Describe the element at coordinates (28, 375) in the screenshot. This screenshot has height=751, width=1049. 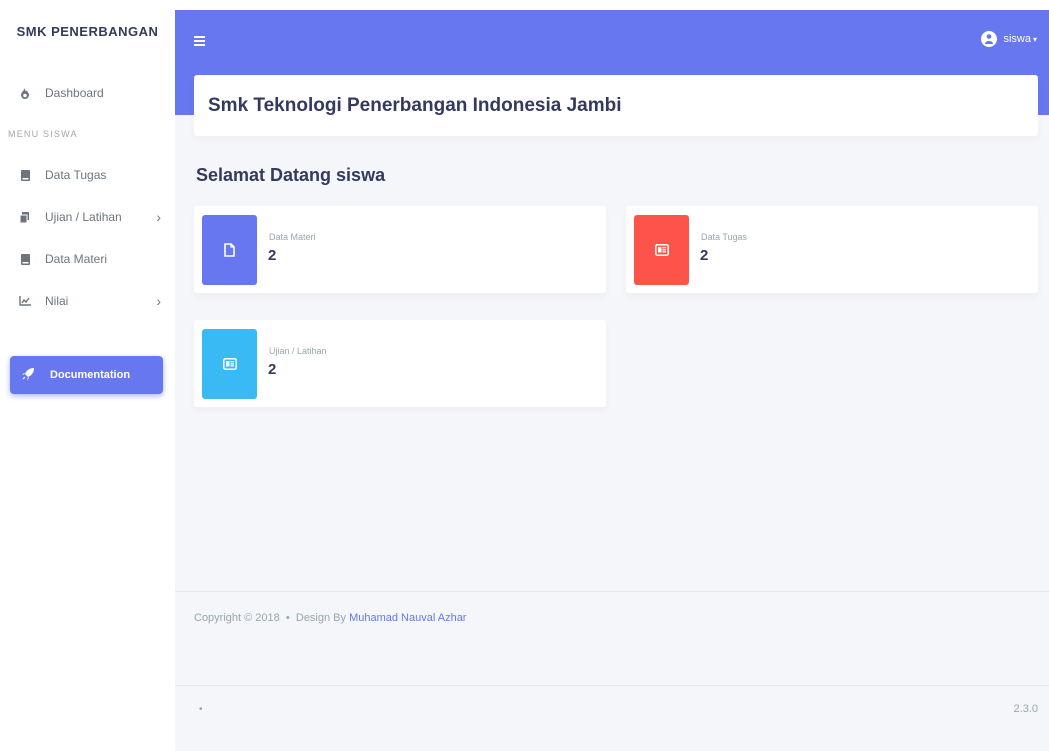
I see `rocket-icon` at that location.